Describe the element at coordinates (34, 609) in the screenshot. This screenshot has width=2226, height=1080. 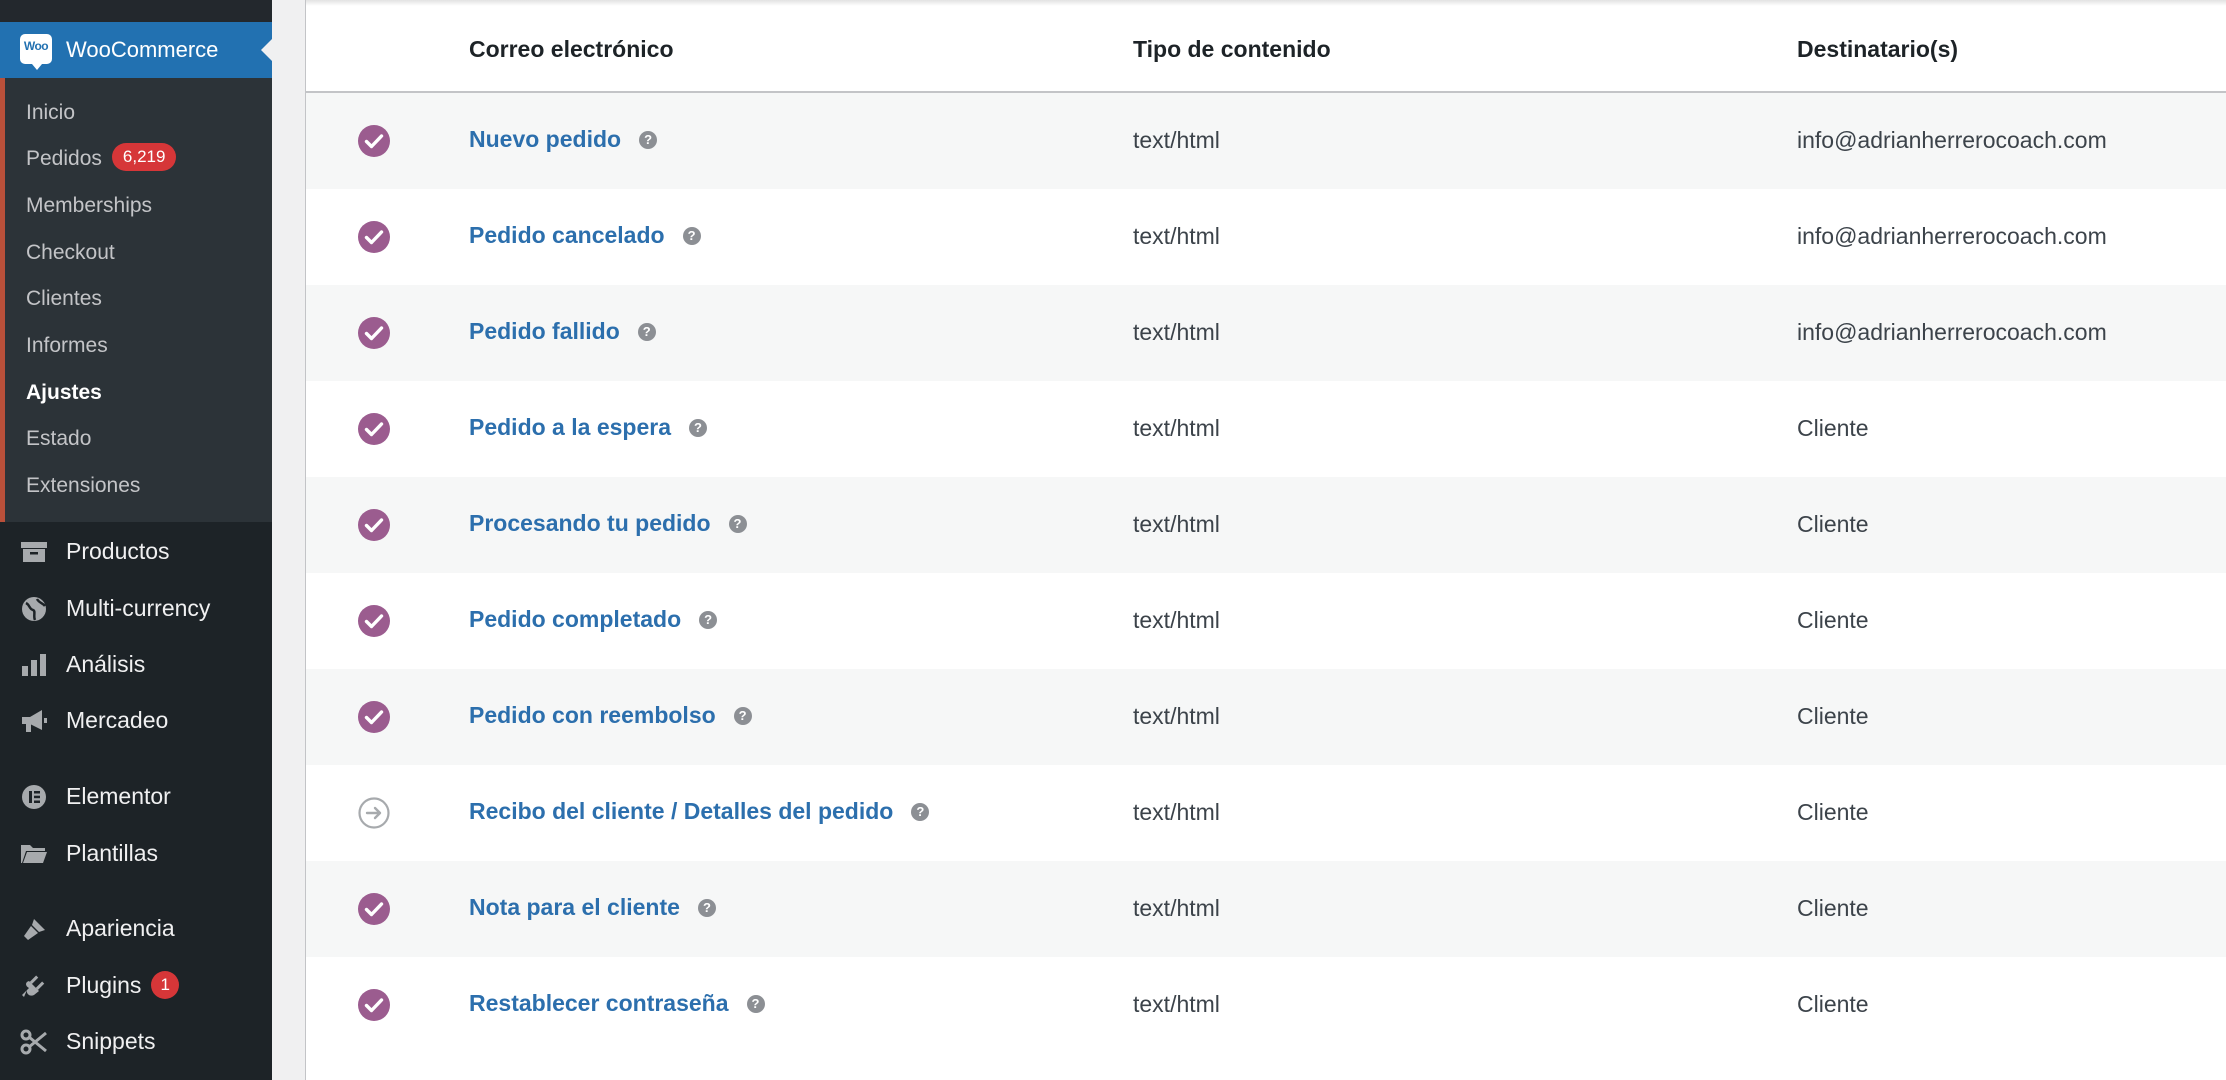
I see `globe-icon` at that location.